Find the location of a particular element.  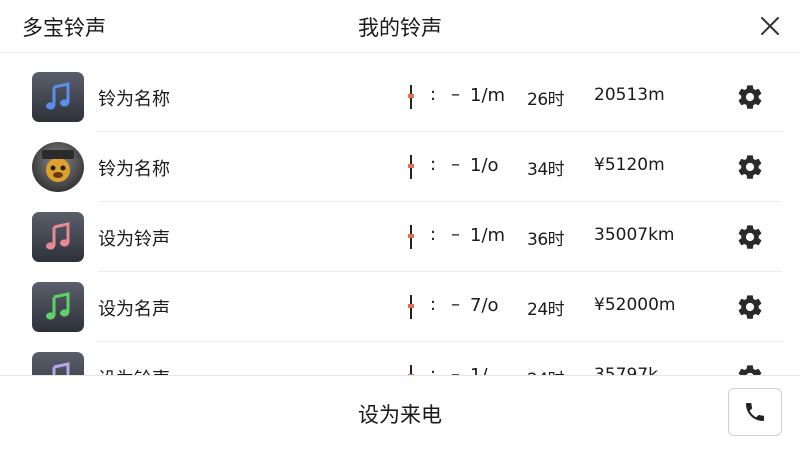

phone-icon is located at coordinates (755, 412).